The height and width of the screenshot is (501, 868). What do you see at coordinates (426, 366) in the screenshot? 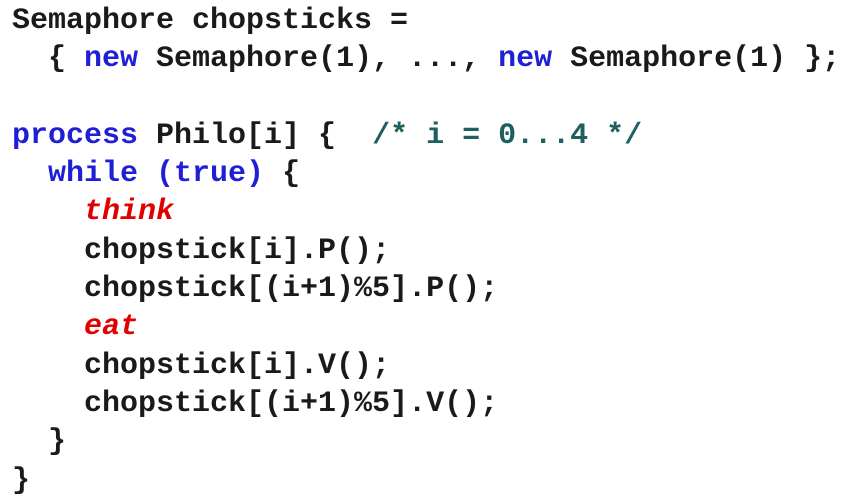
I see `code-line: chopstick[i].V();` at bounding box center [426, 366].